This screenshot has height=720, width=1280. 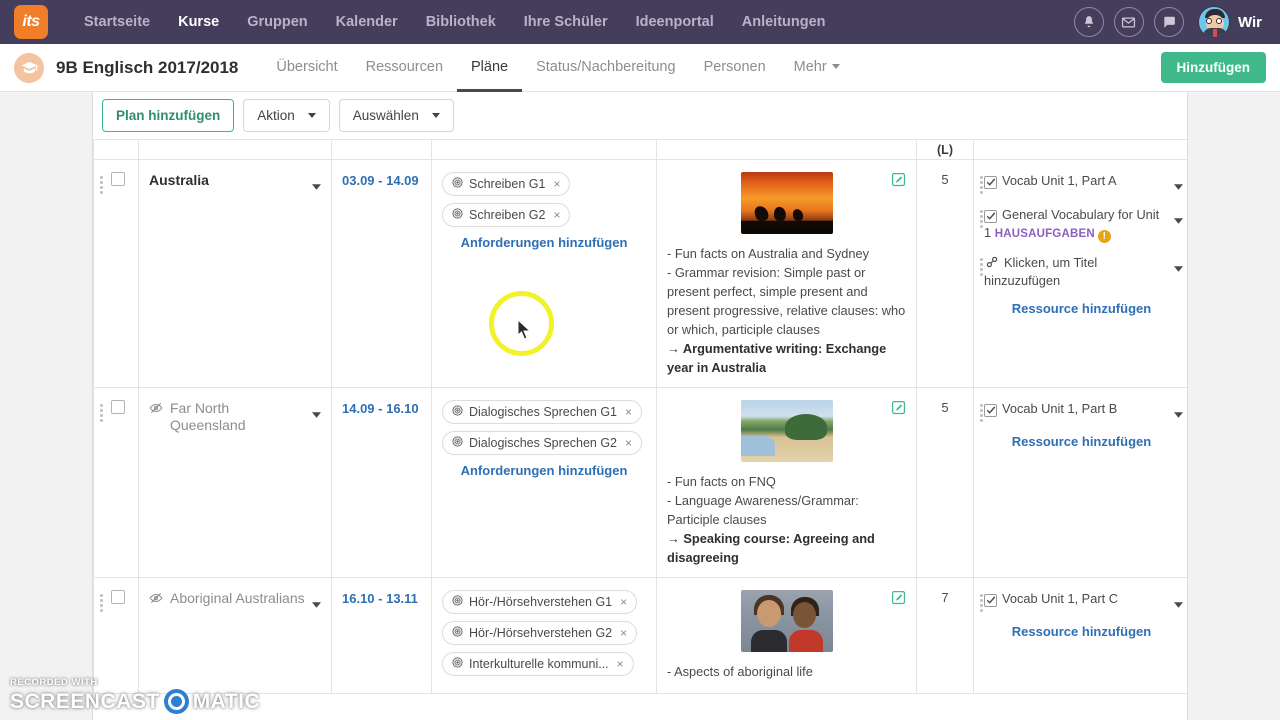 I want to click on plan-title: Far North Queensland, so click(x=238, y=417).